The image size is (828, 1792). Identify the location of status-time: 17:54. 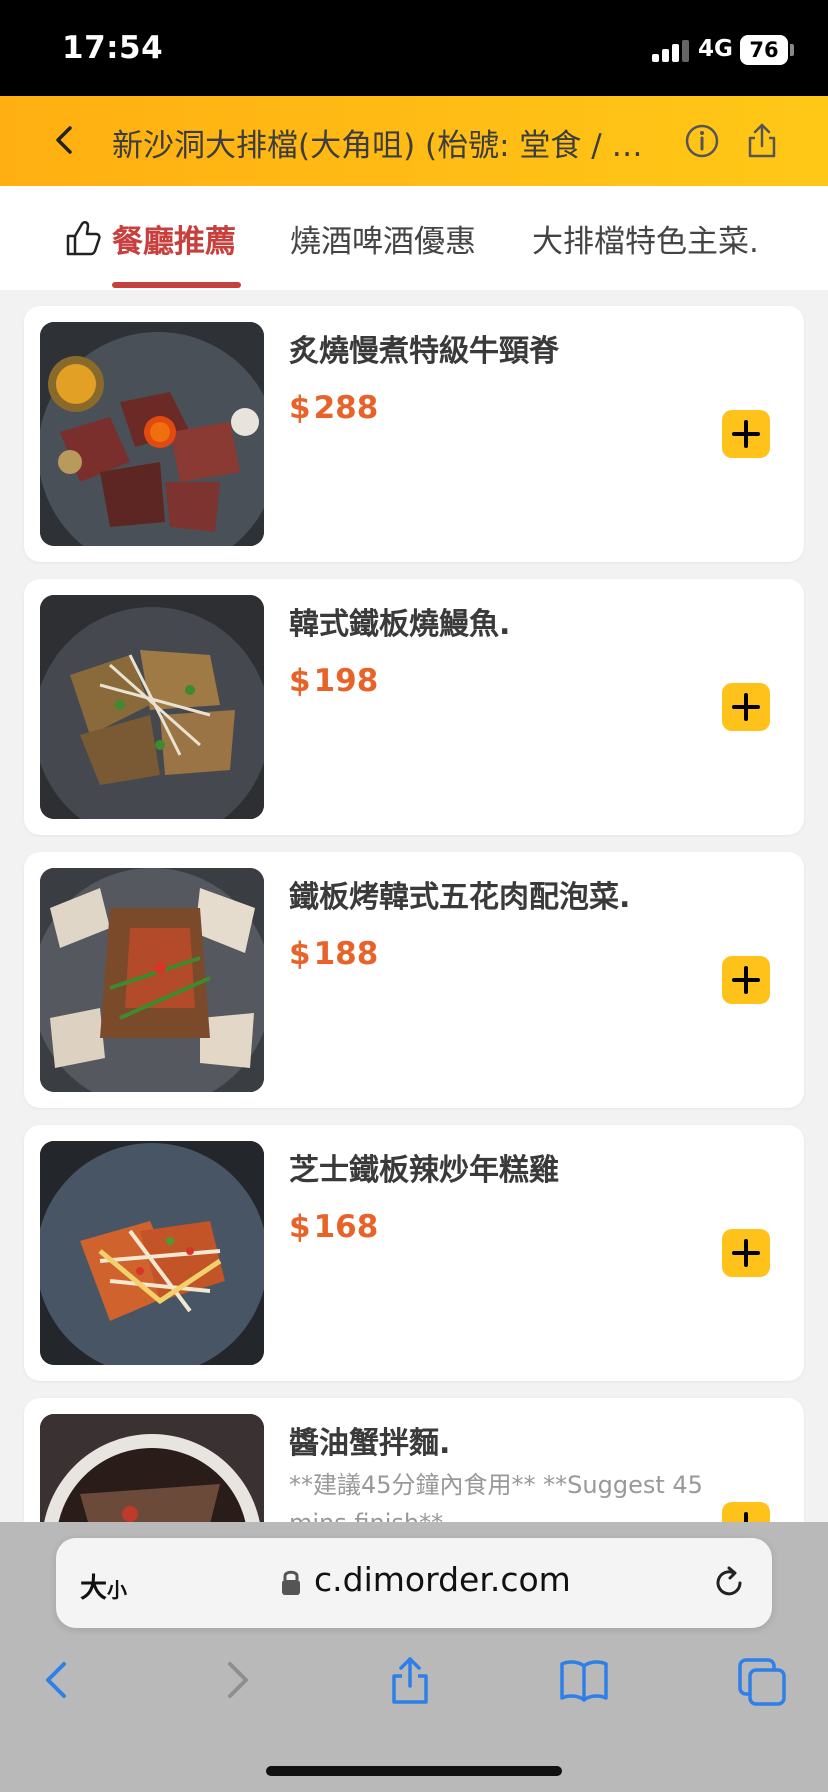
(113, 48).